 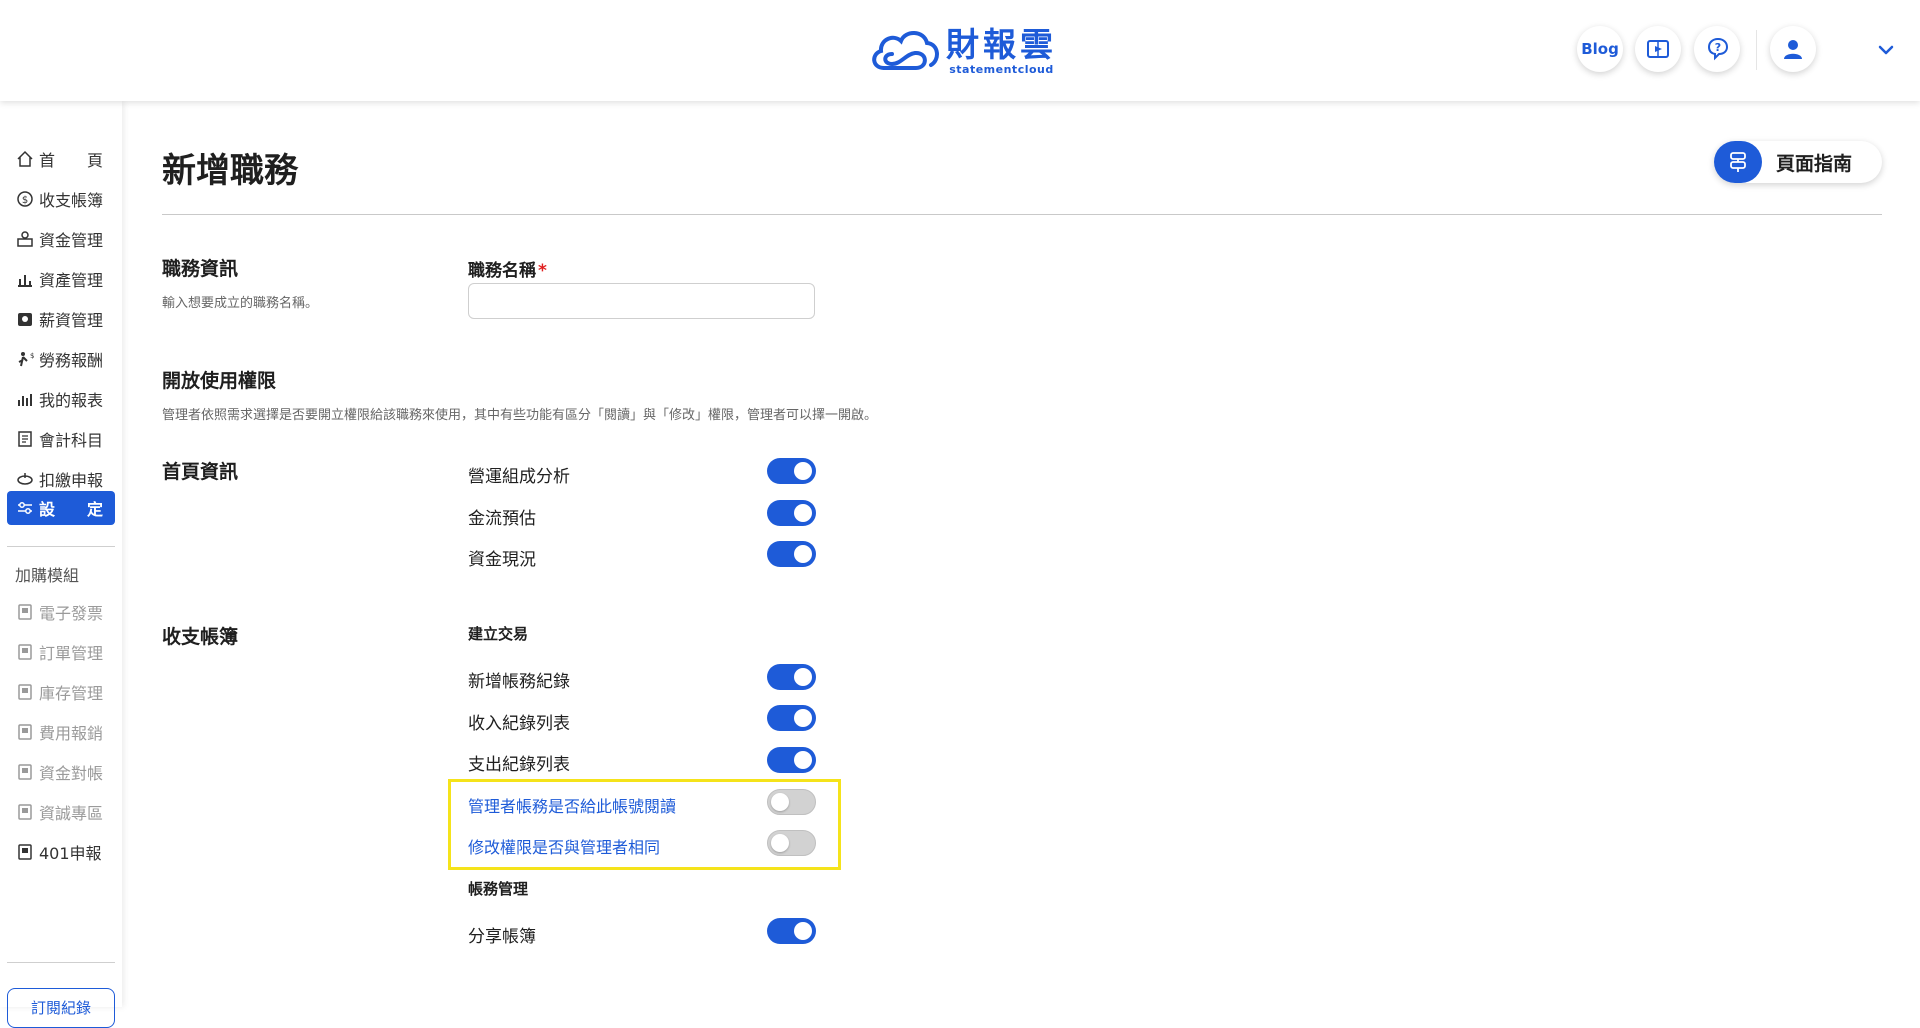 What do you see at coordinates (25, 319) in the screenshot?
I see `salary-icon` at bounding box center [25, 319].